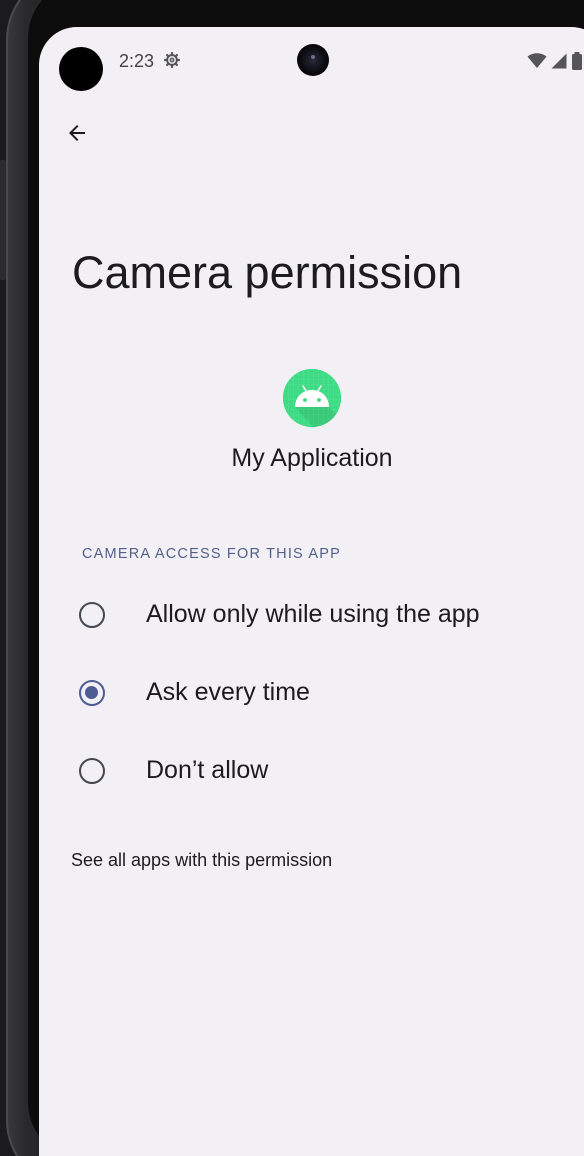 The height and width of the screenshot is (1156, 584). What do you see at coordinates (207, 770) in the screenshot?
I see `option-label: Don’t allow` at bounding box center [207, 770].